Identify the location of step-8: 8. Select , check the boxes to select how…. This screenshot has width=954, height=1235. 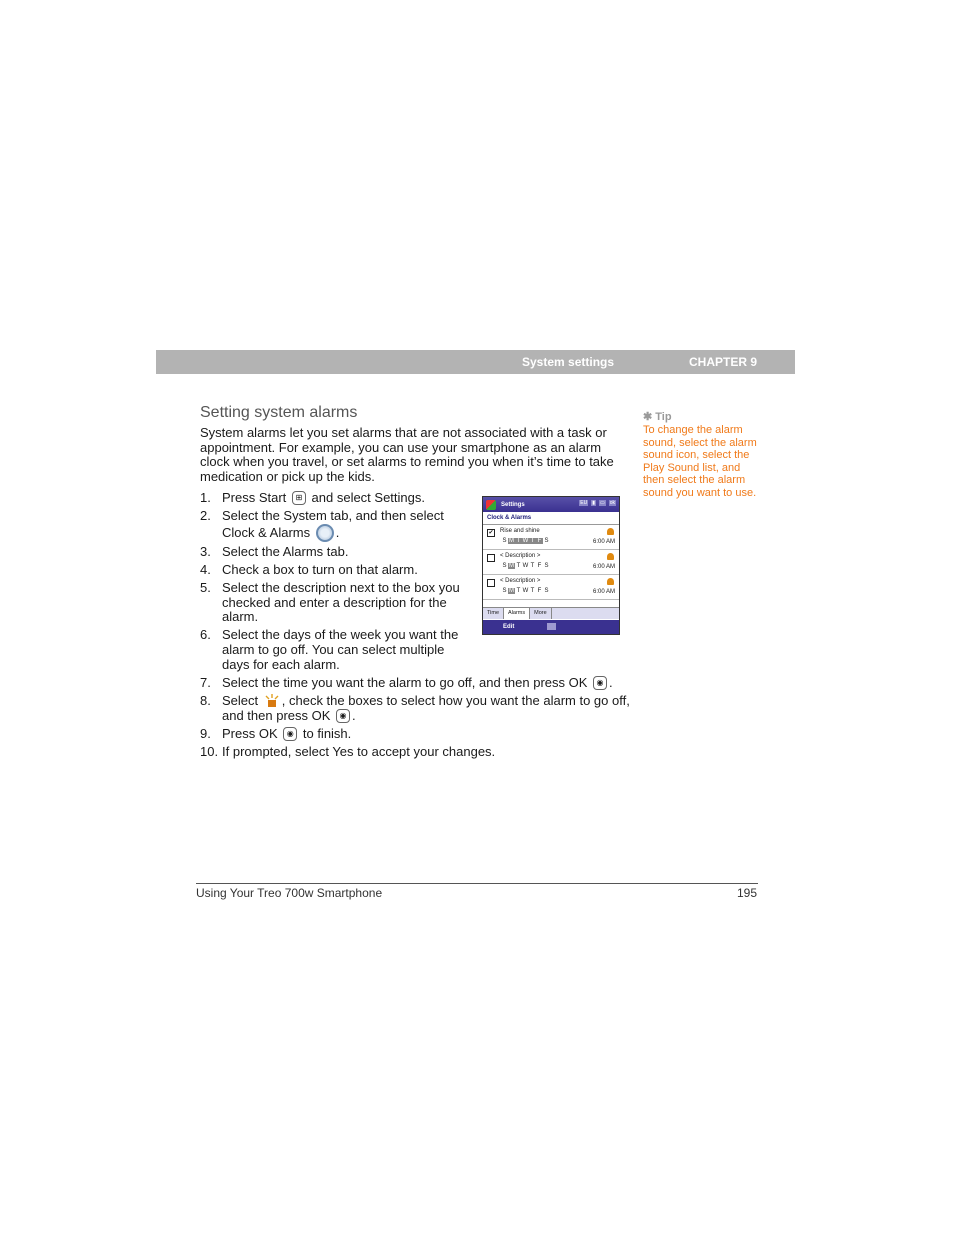
(415, 707).